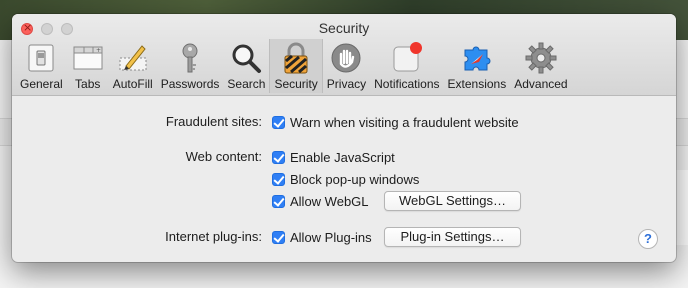  What do you see at coordinates (88, 84) in the screenshot?
I see `tab-tabs-label: Tabs` at bounding box center [88, 84].